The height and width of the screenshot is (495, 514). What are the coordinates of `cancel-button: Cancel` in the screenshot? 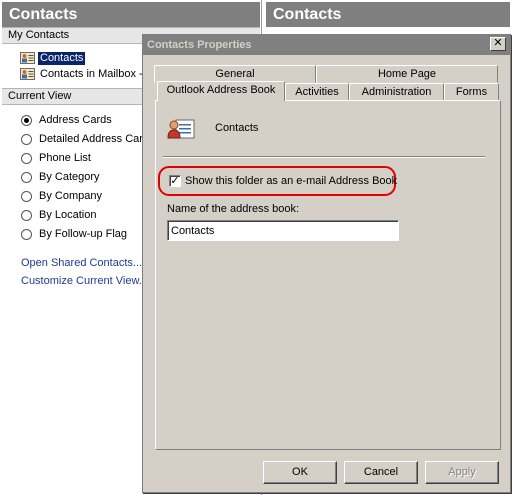 It's located at (381, 472).